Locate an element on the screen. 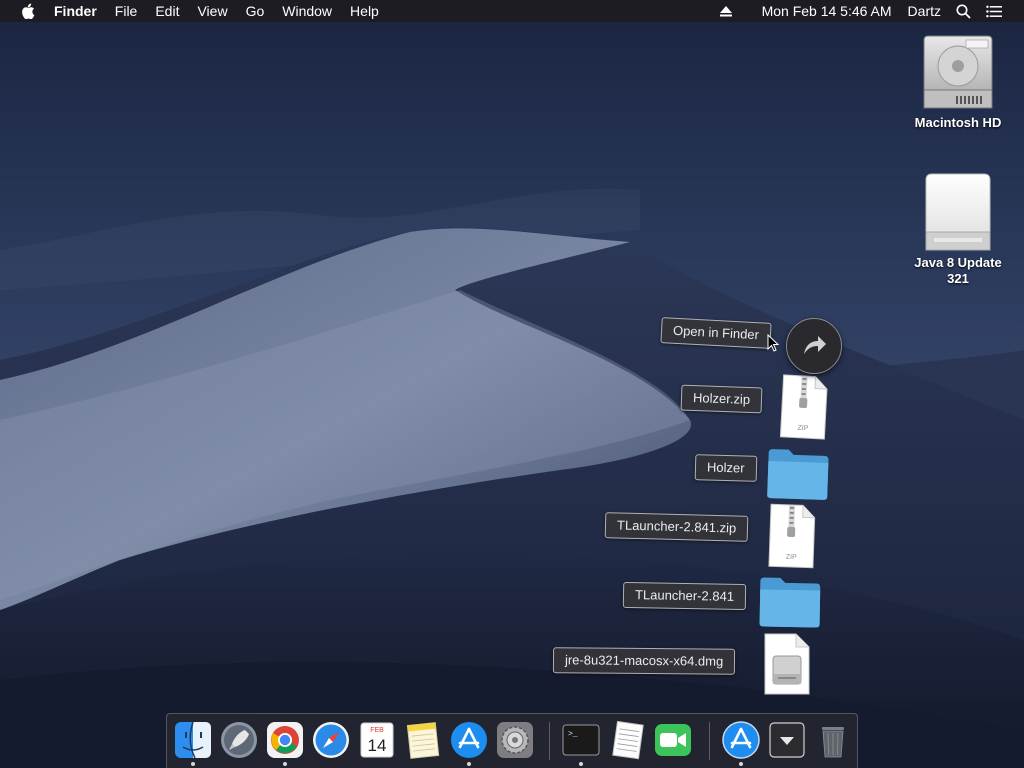  dmg-file-icon is located at coordinates (787, 664).